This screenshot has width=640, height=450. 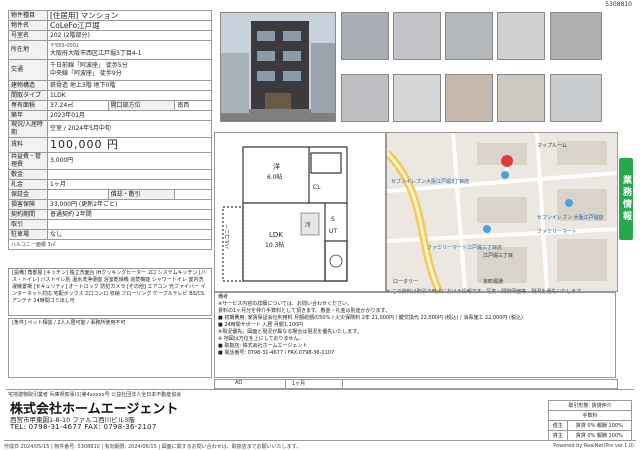 I want to click on map-label-b: セブンイレブン大阪江戸堀3丁目店, so click(x=430, y=181).